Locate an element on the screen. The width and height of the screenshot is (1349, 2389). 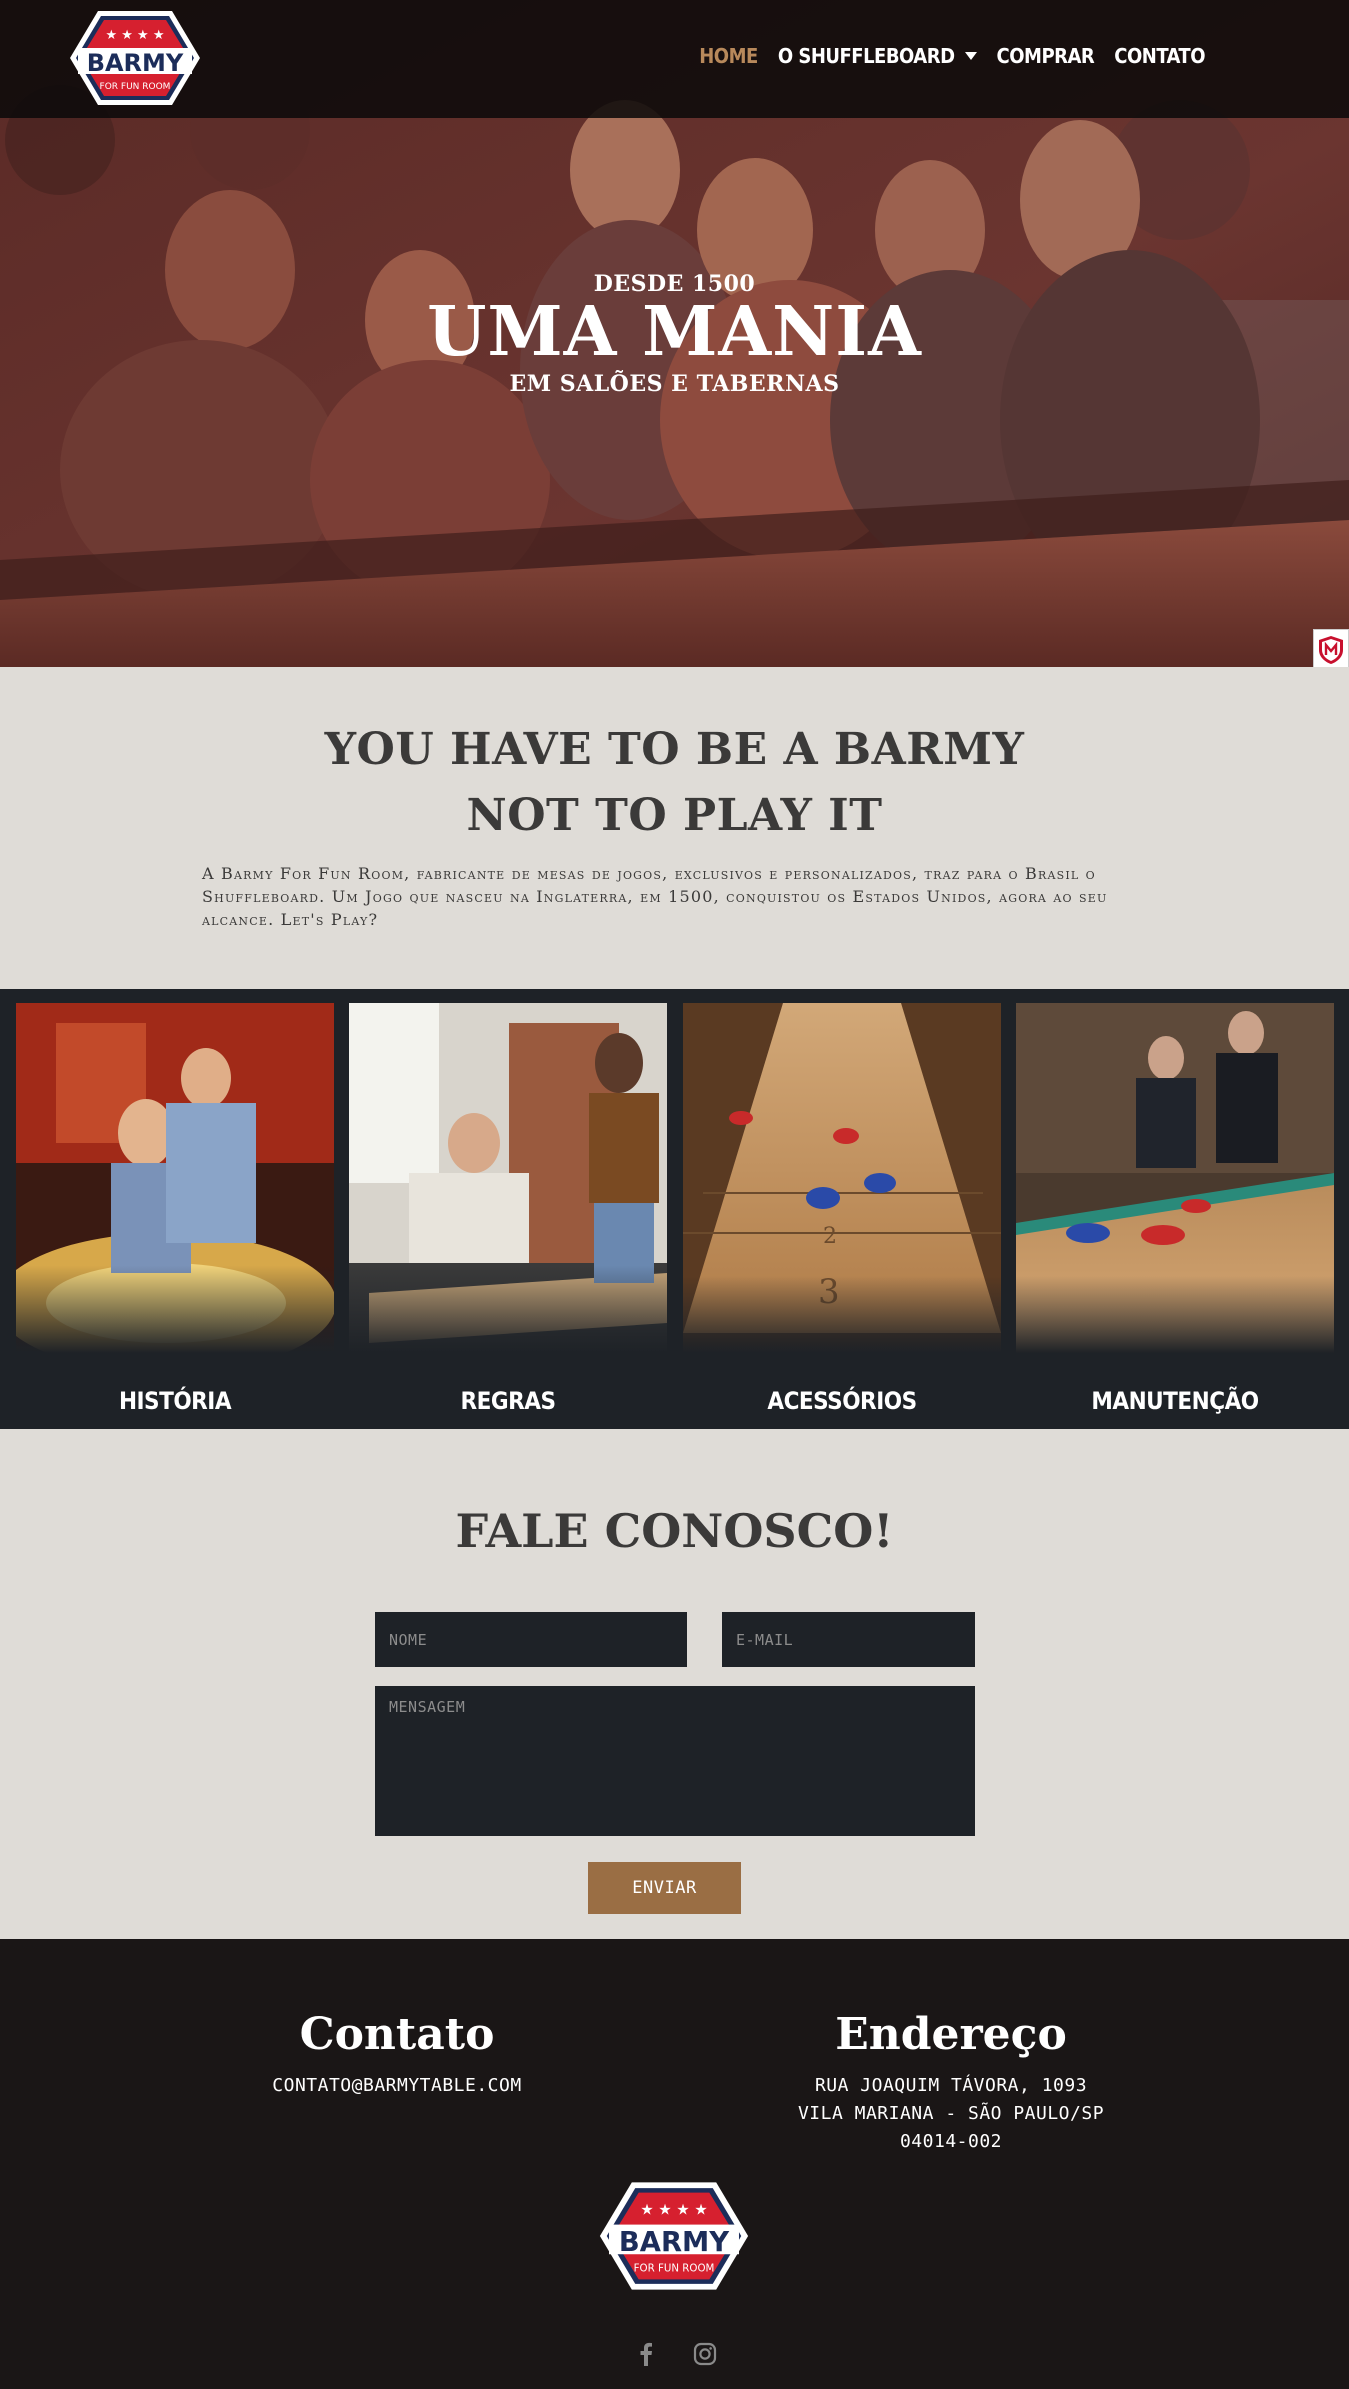
chevron-down-icon is located at coordinates (970, 56).